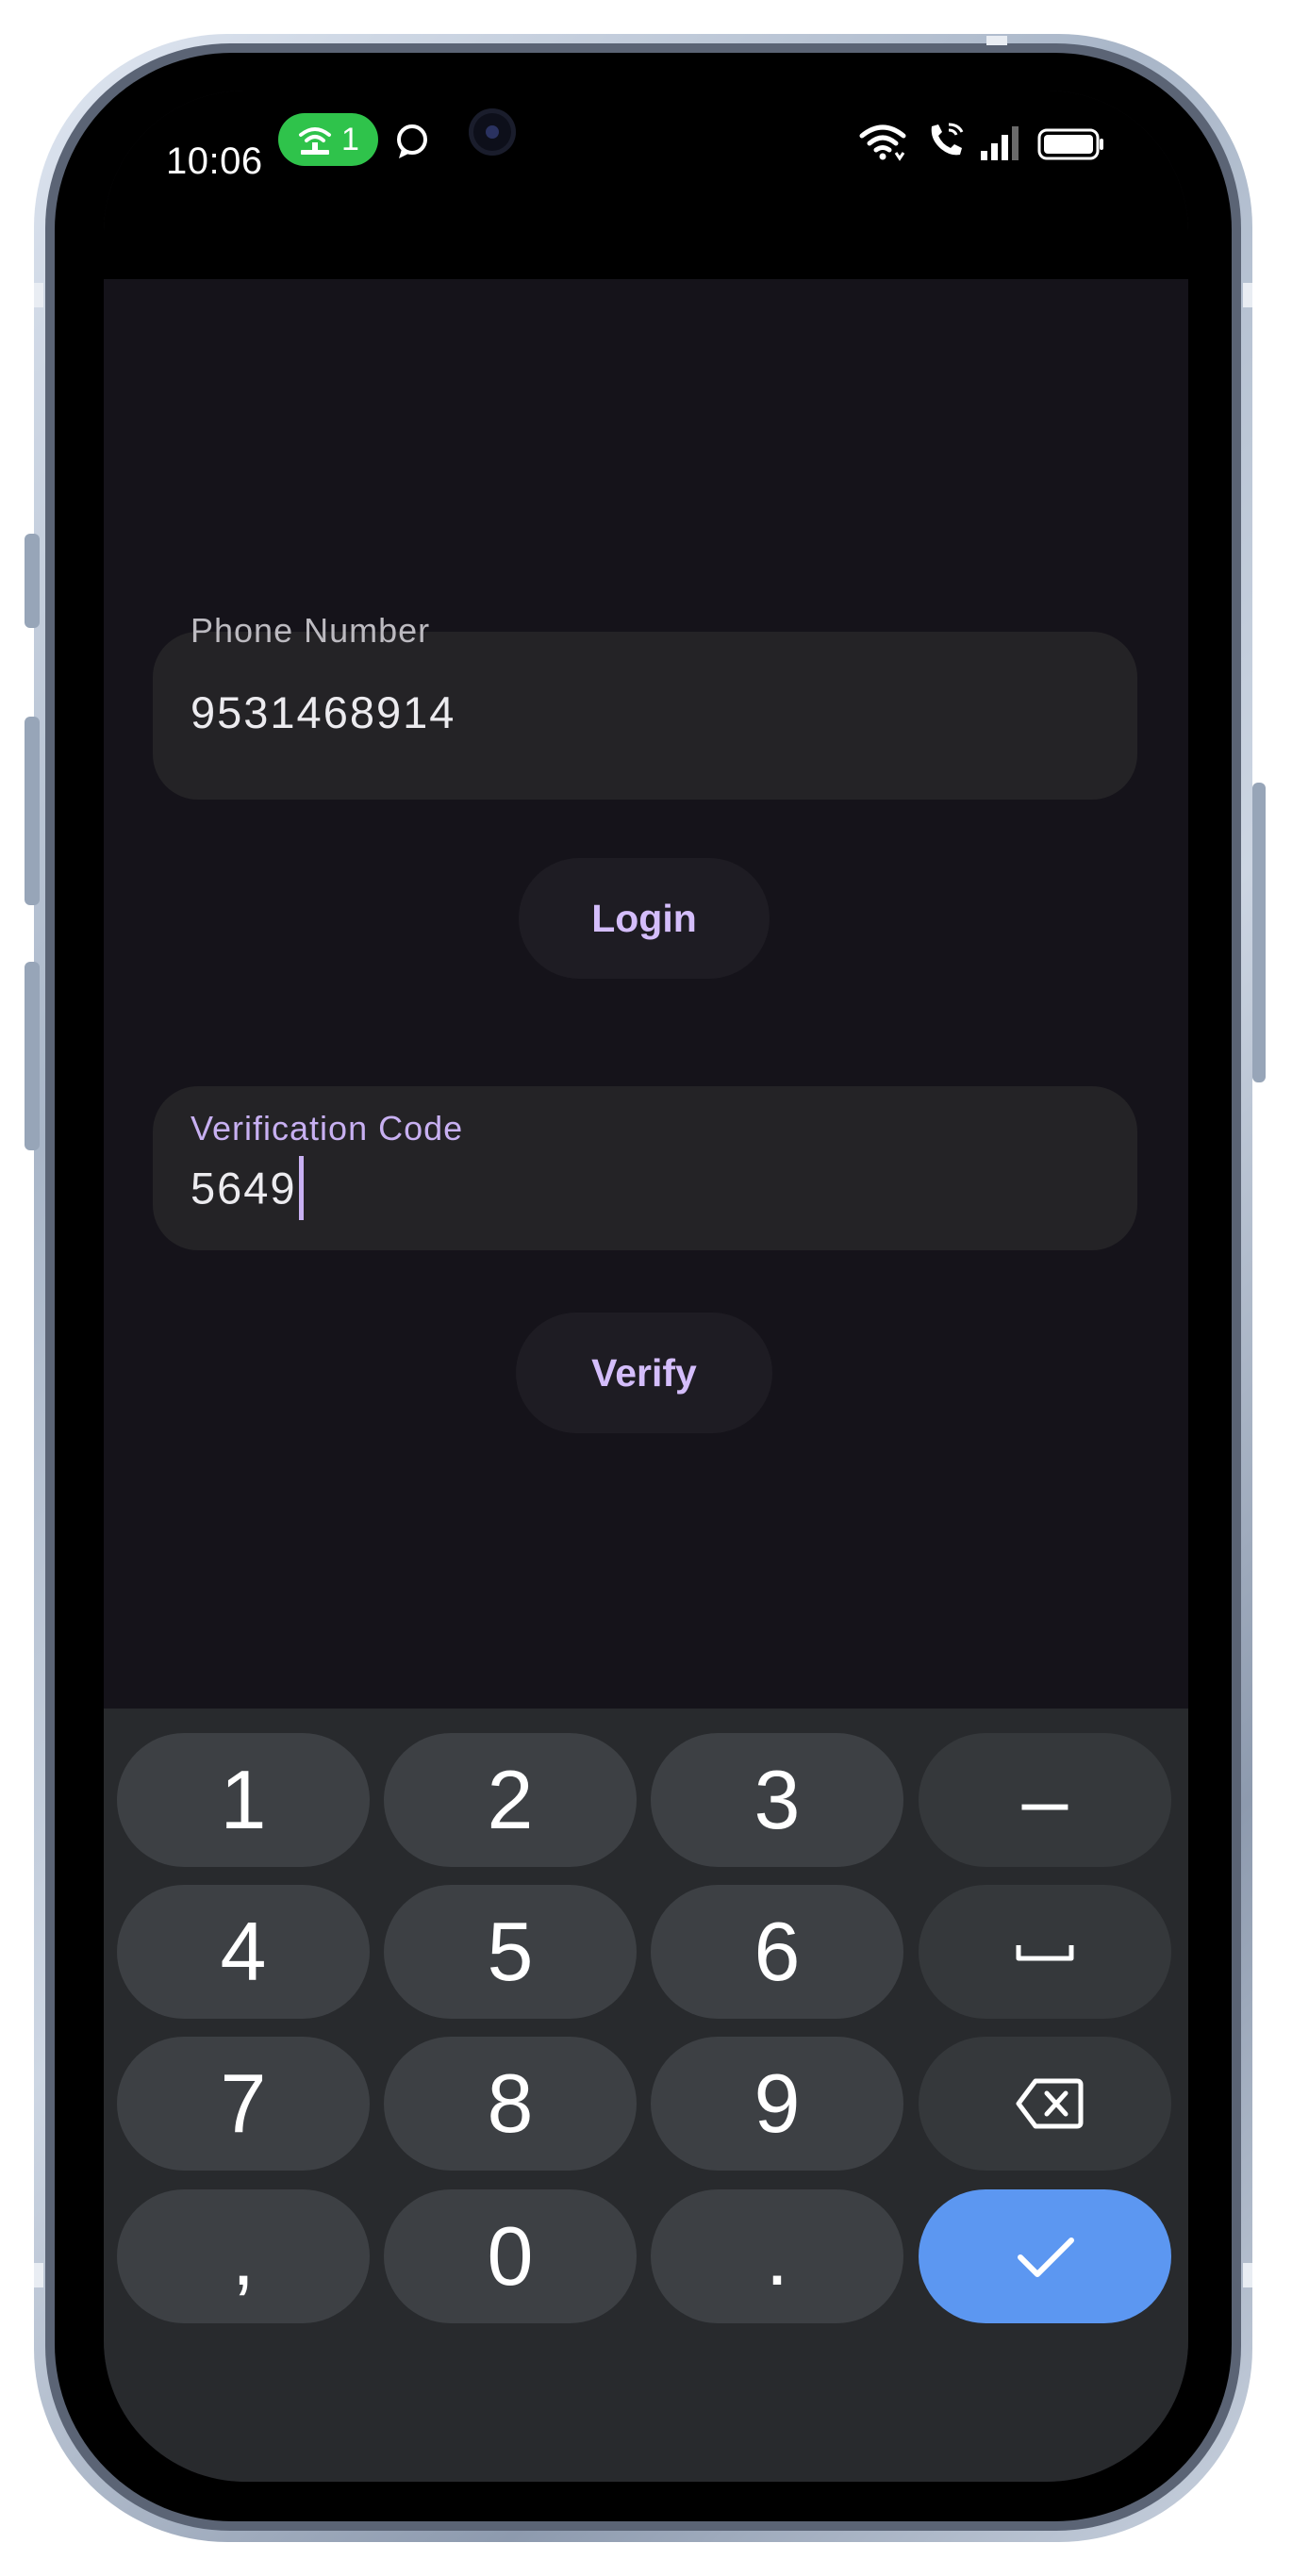  What do you see at coordinates (323, 712) in the screenshot?
I see `phone-number-value: 9531468914` at bounding box center [323, 712].